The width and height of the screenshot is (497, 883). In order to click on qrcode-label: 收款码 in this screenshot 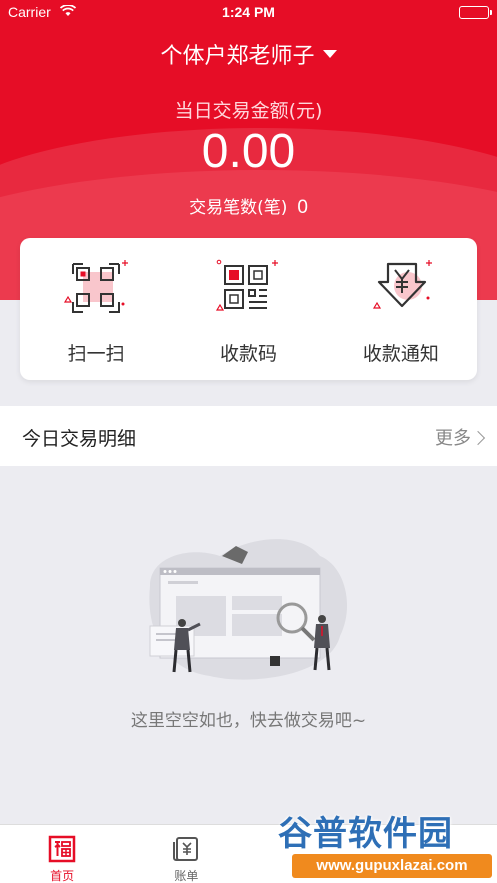, I will do `click(248, 354)`.